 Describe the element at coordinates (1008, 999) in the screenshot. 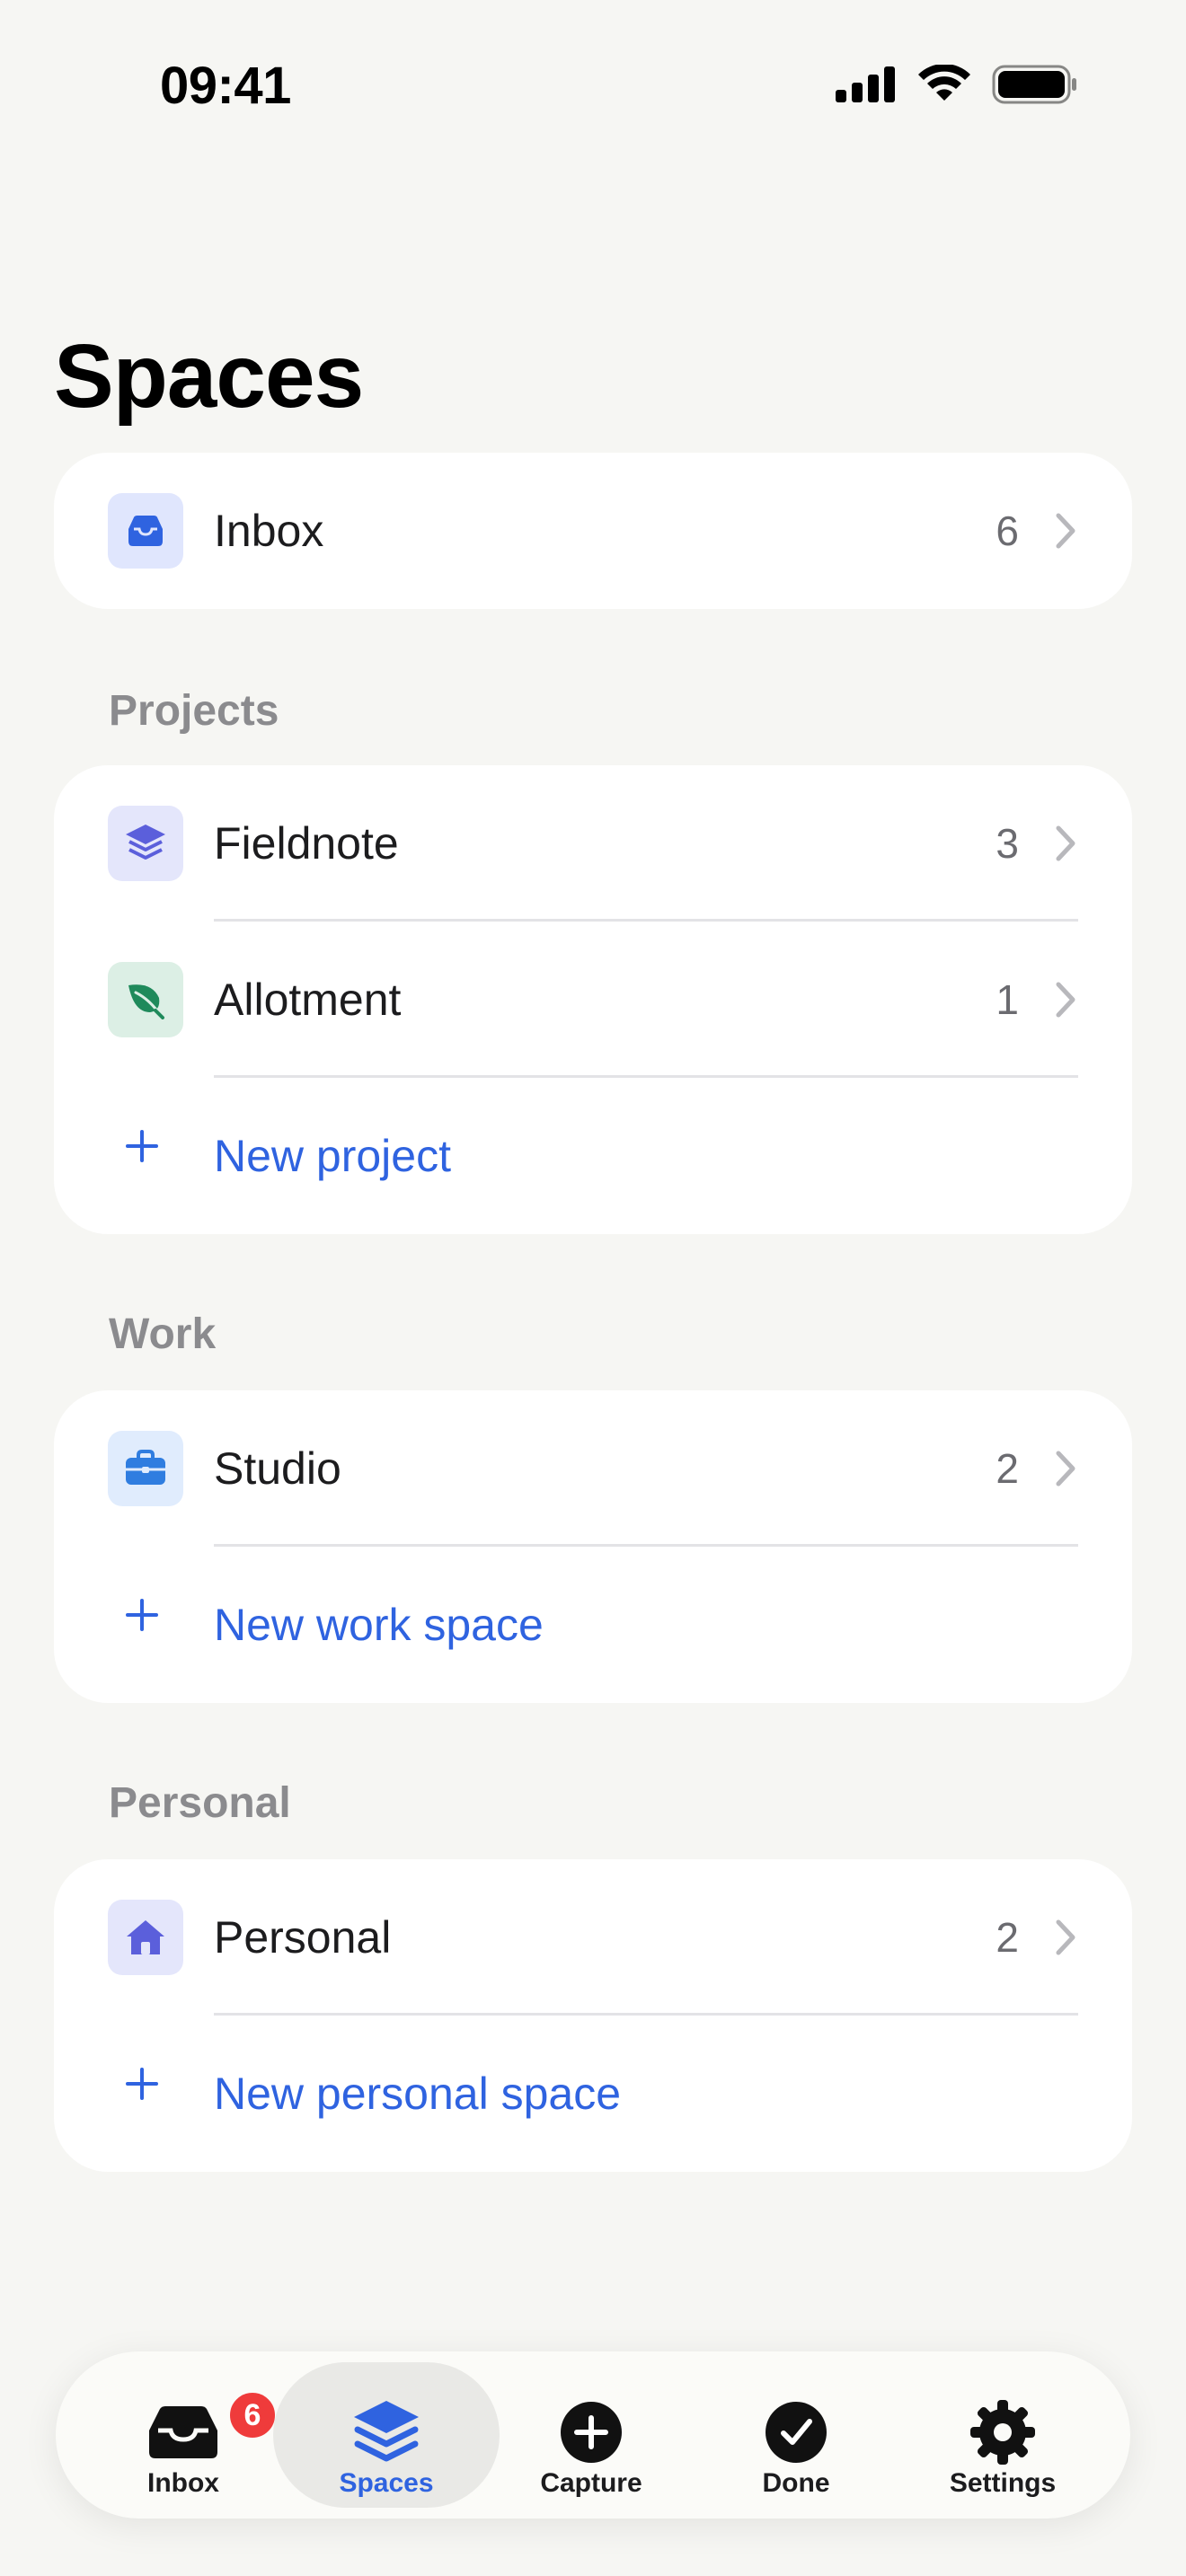

I see `row-count: 1` at that location.